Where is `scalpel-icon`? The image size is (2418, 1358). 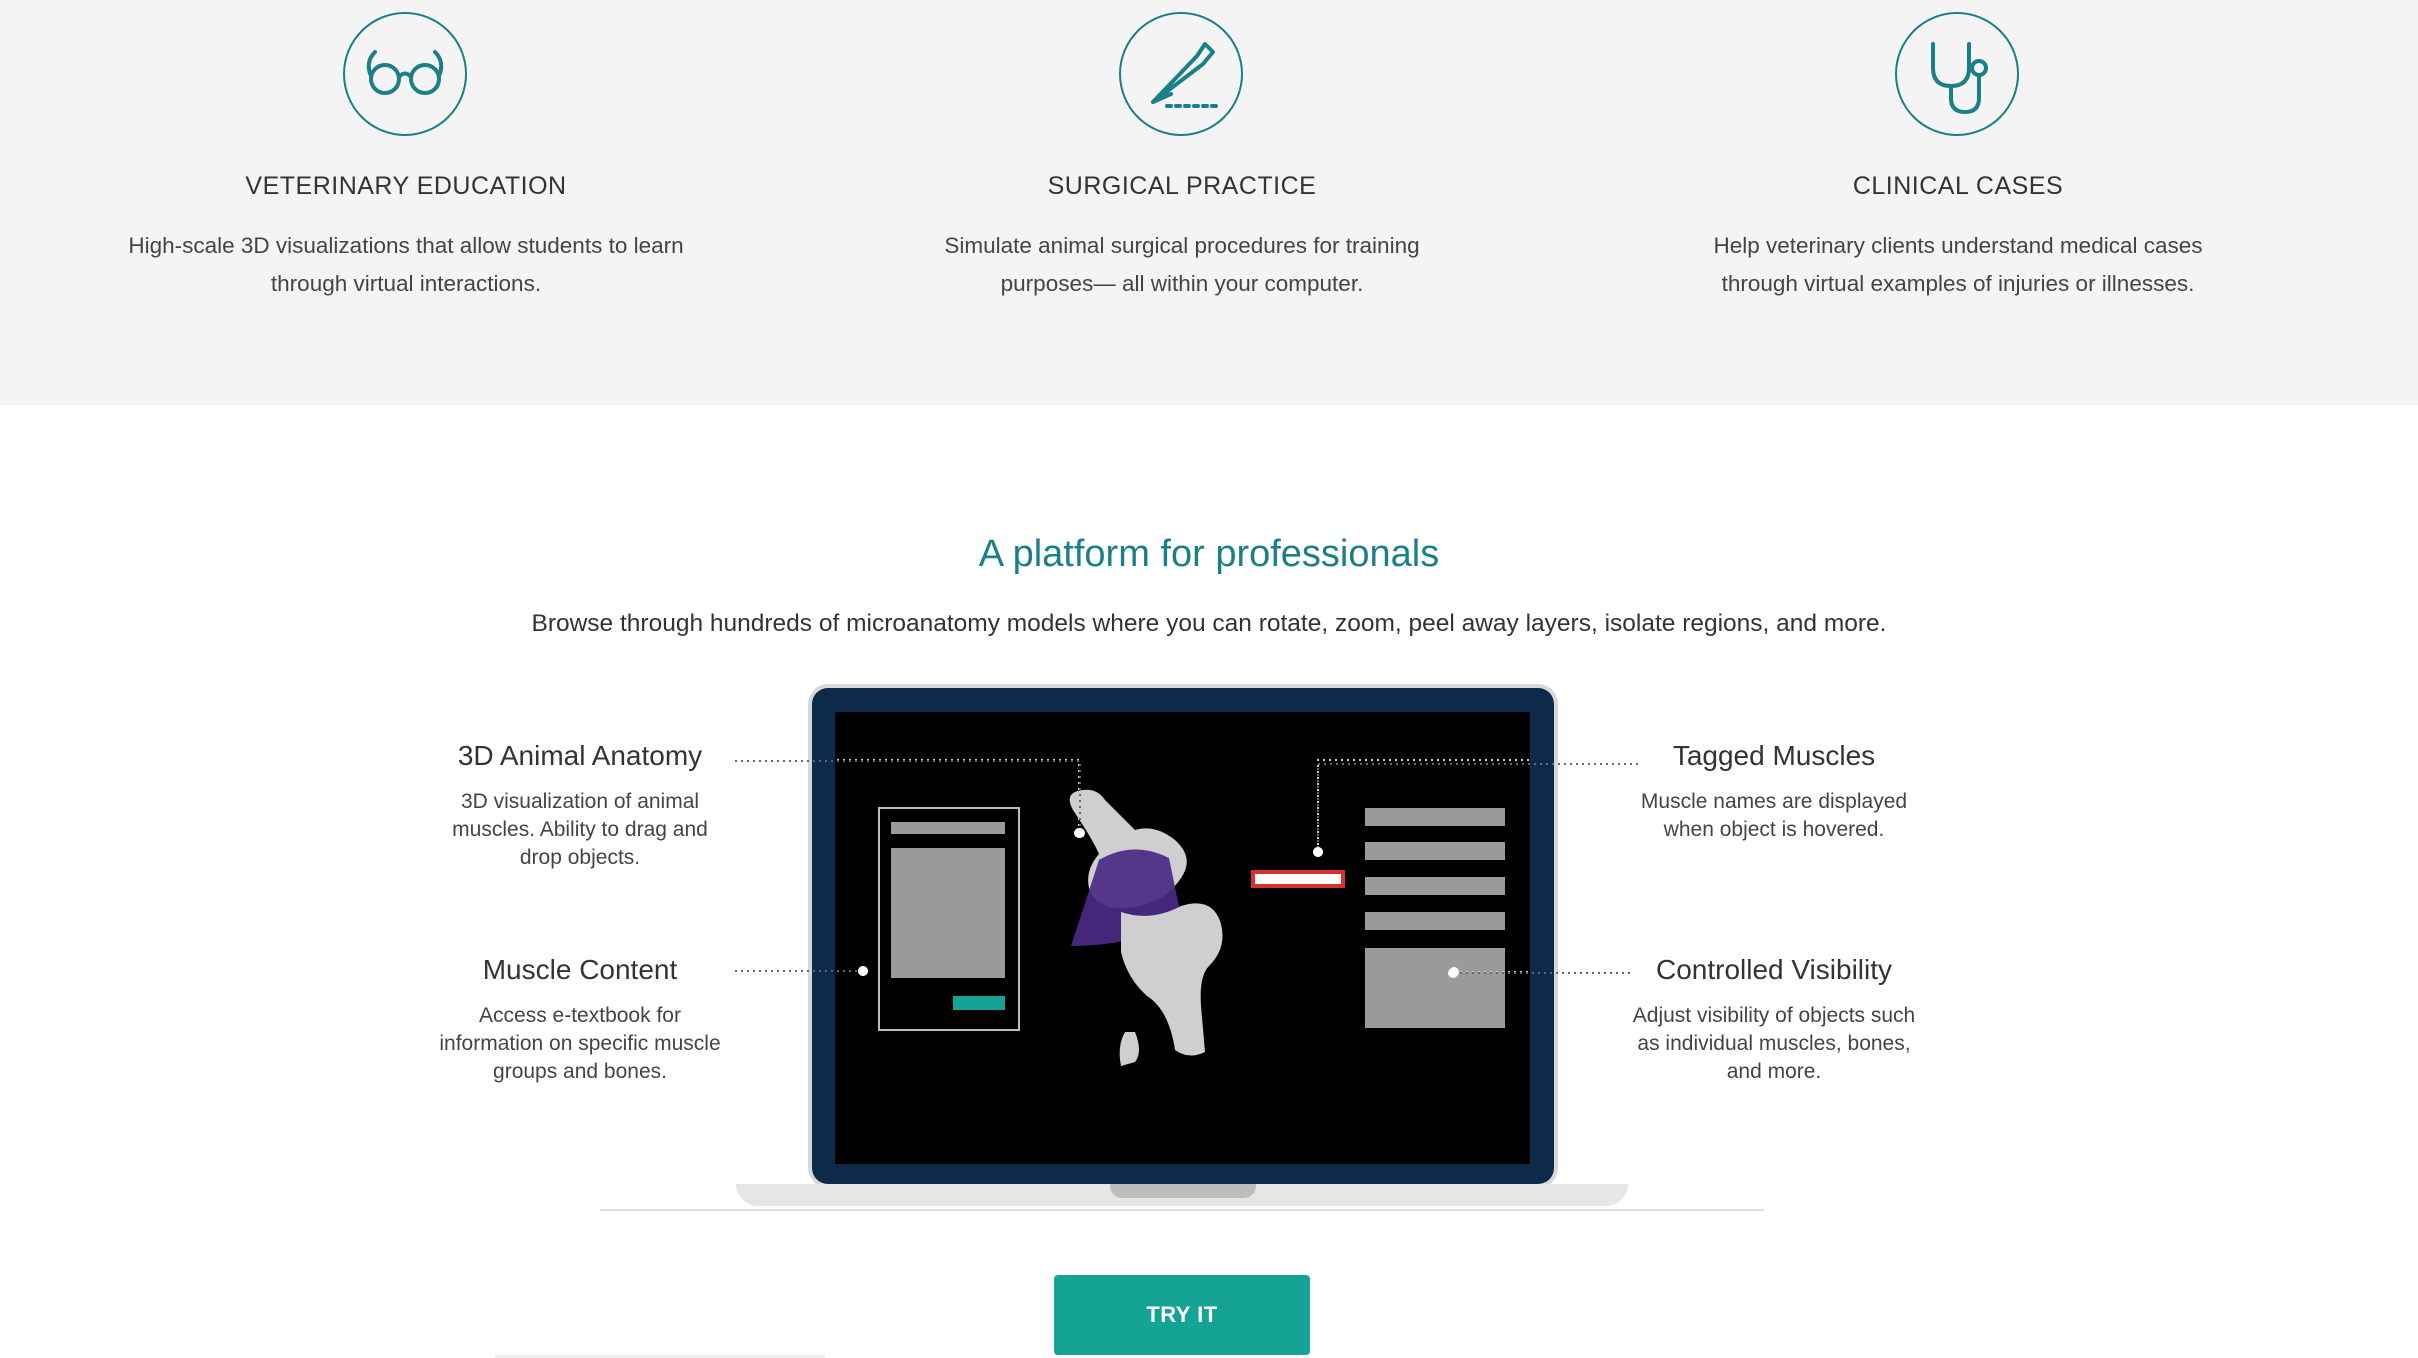 scalpel-icon is located at coordinates (1181, 74).